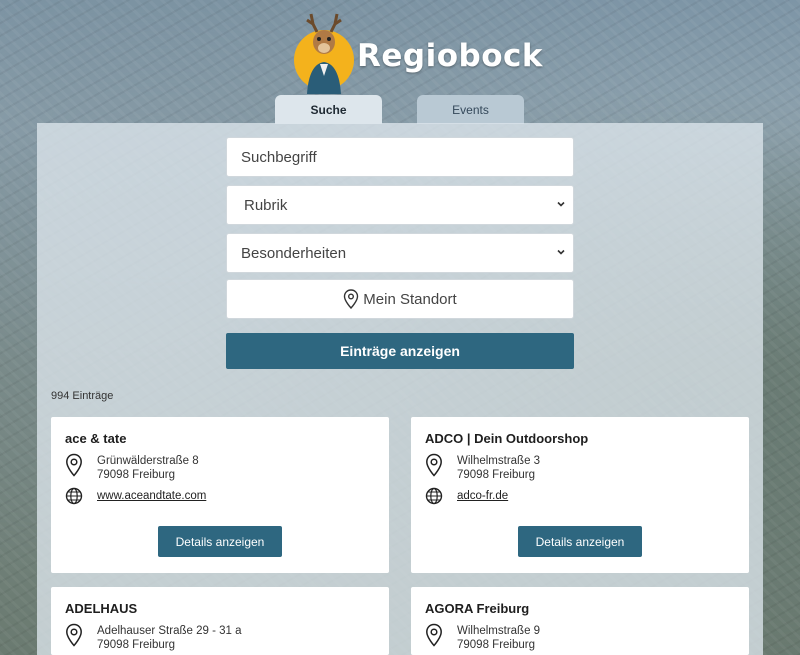  Describe the element at coordinates (82, 396) in the screenshot. I see `results-count: 994 Einträge` at that location.